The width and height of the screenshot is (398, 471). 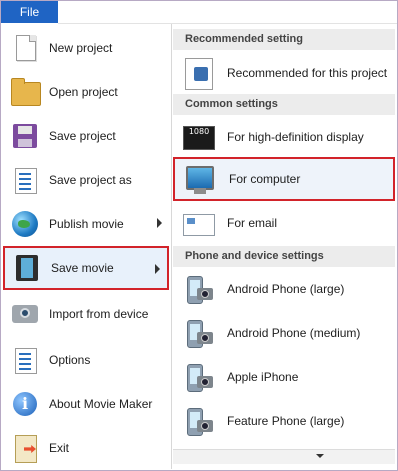 I want to click on menu-item-label: About Movie Maker, so click(x=101, y=404).